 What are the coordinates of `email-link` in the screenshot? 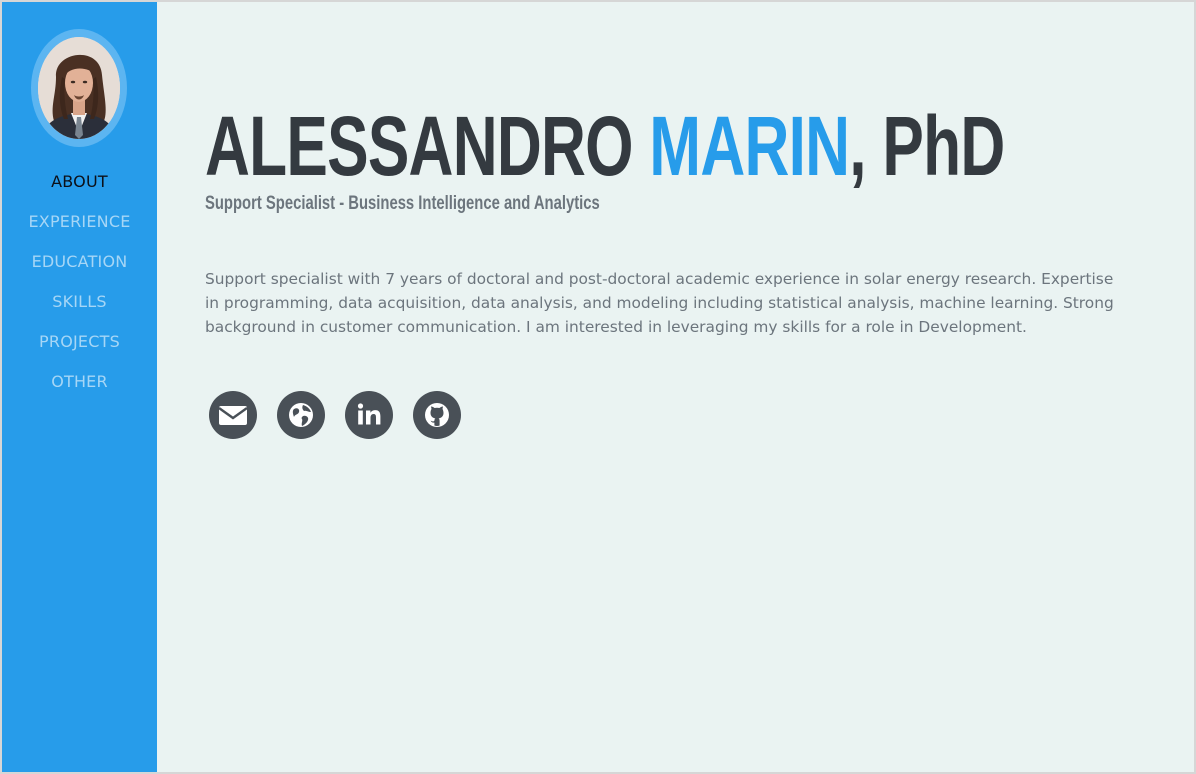 It's located at (233, 415).